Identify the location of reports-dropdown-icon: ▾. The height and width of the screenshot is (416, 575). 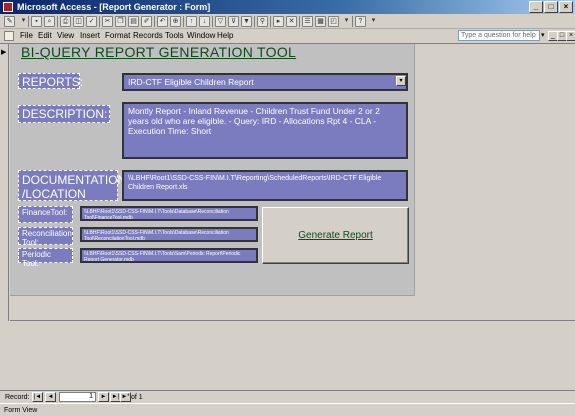
(401, 81).